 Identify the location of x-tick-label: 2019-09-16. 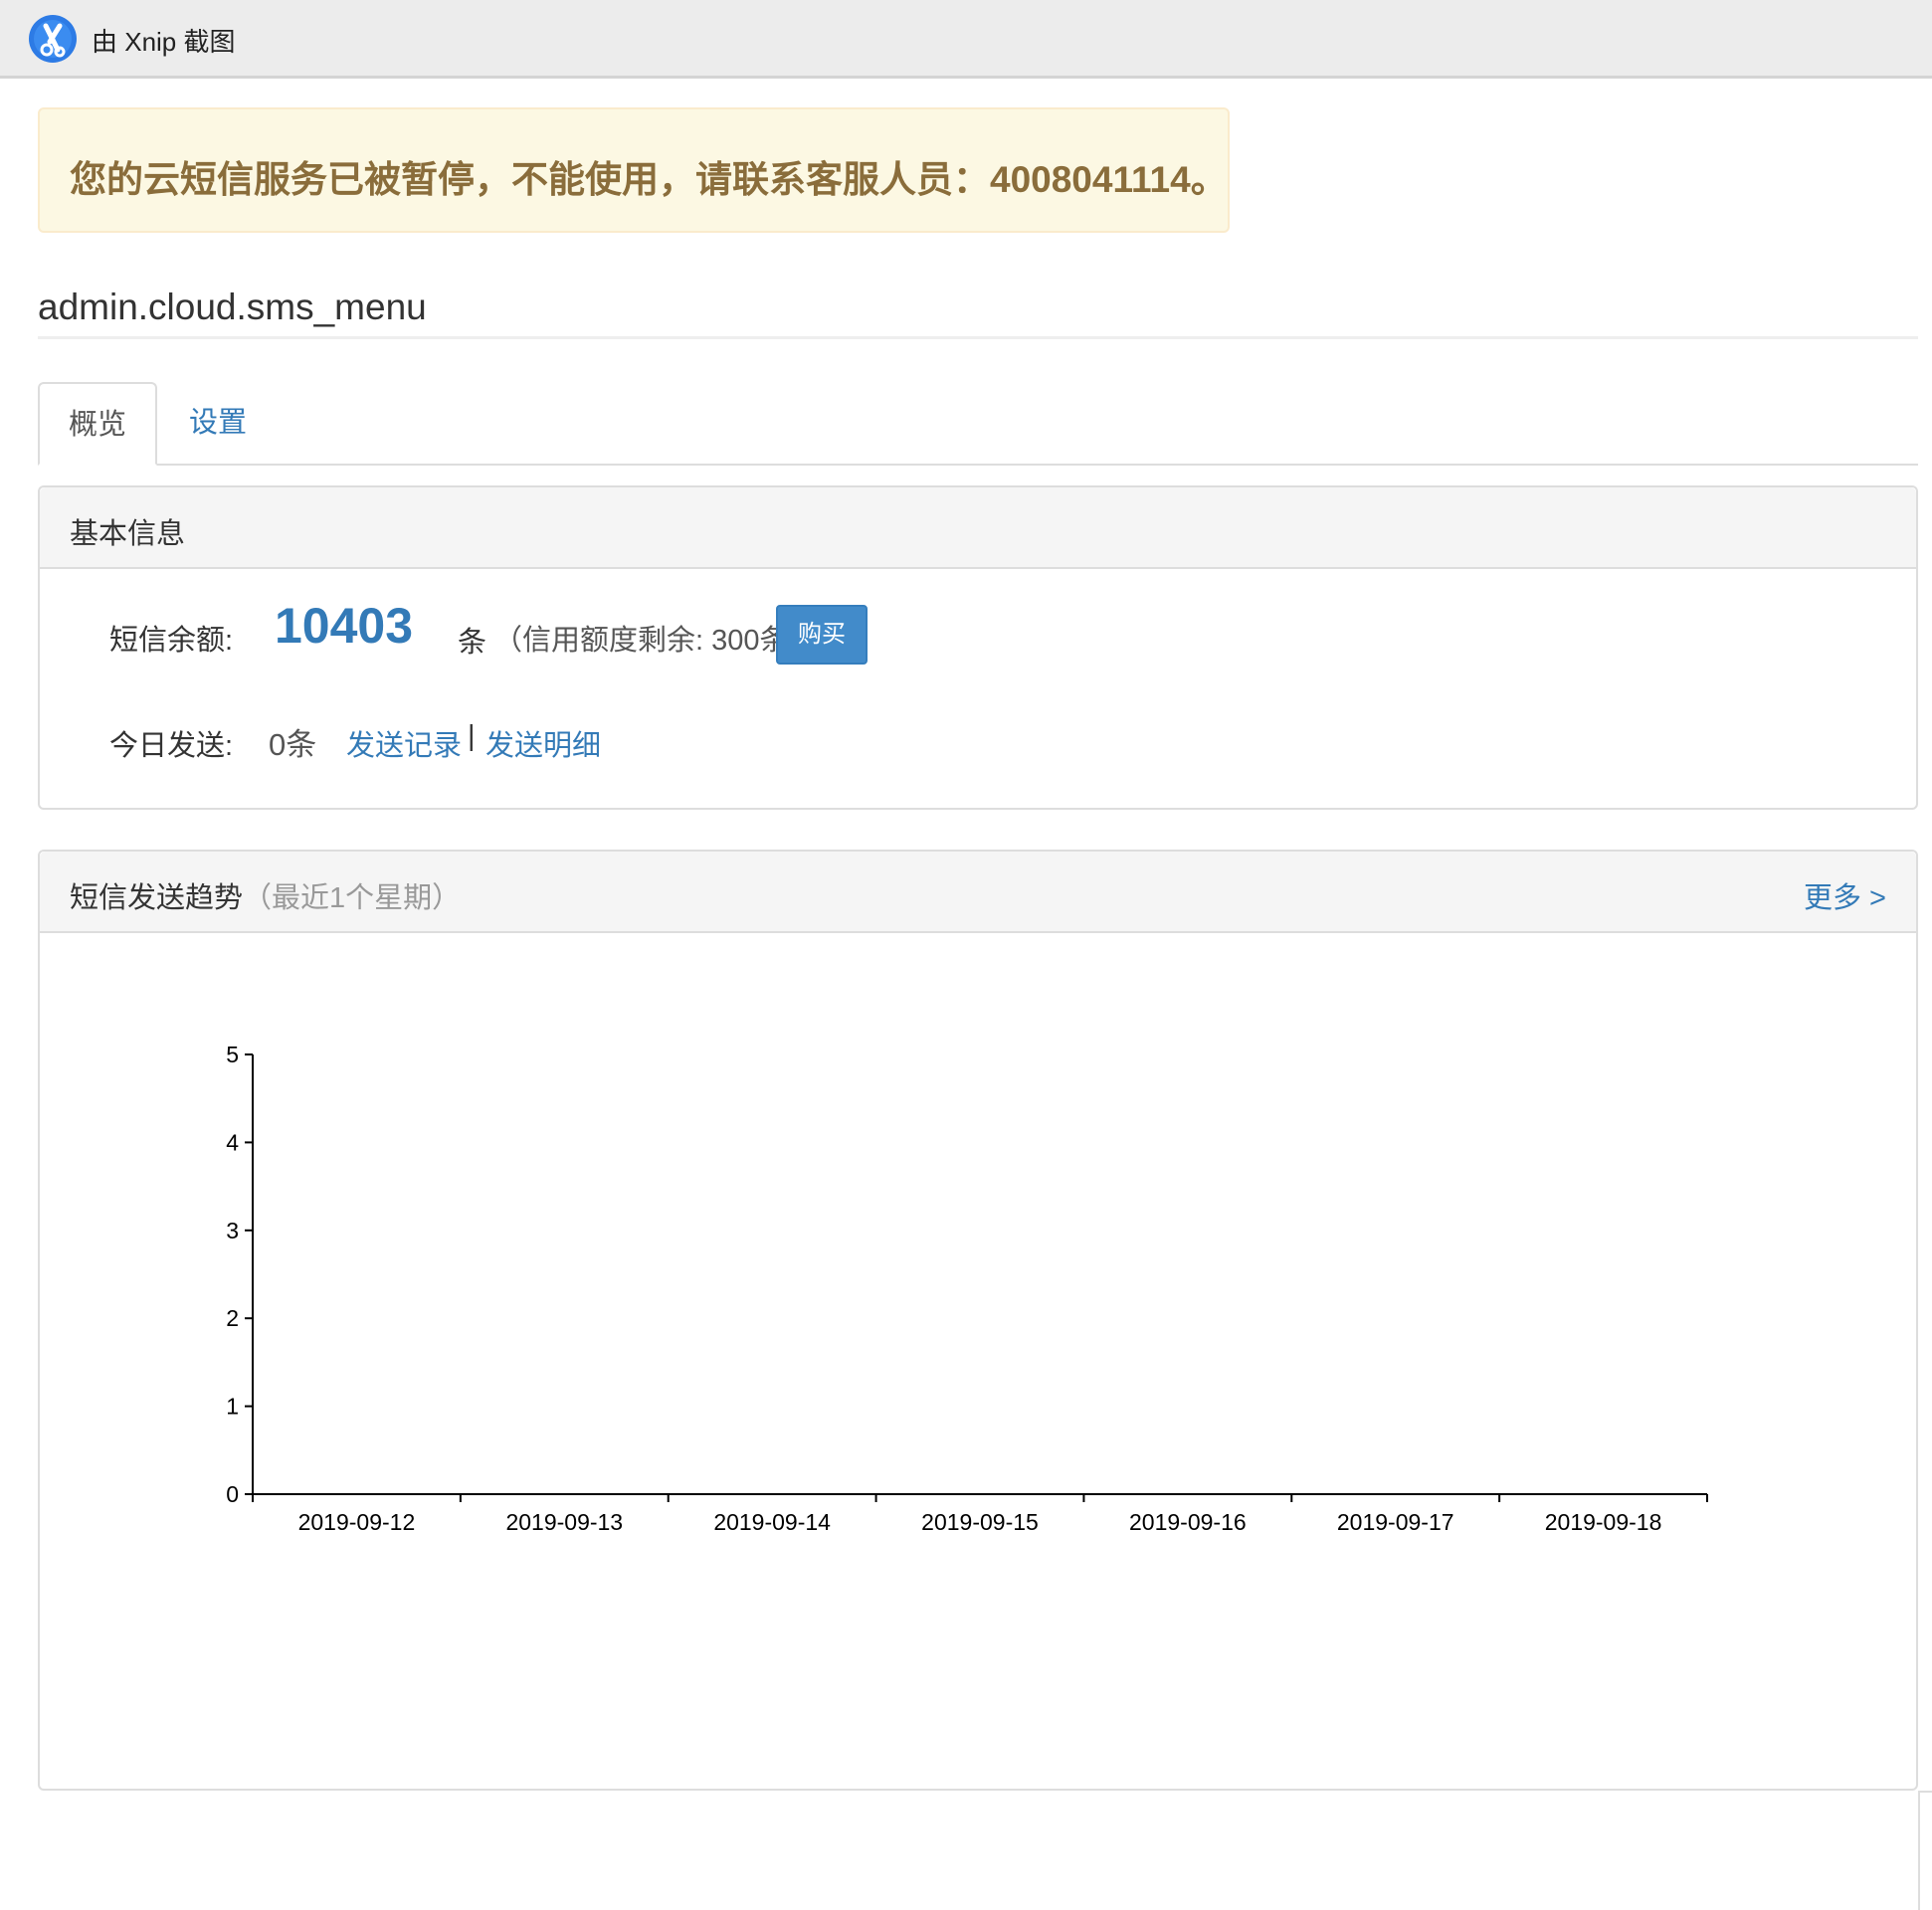
(1188, 1522).